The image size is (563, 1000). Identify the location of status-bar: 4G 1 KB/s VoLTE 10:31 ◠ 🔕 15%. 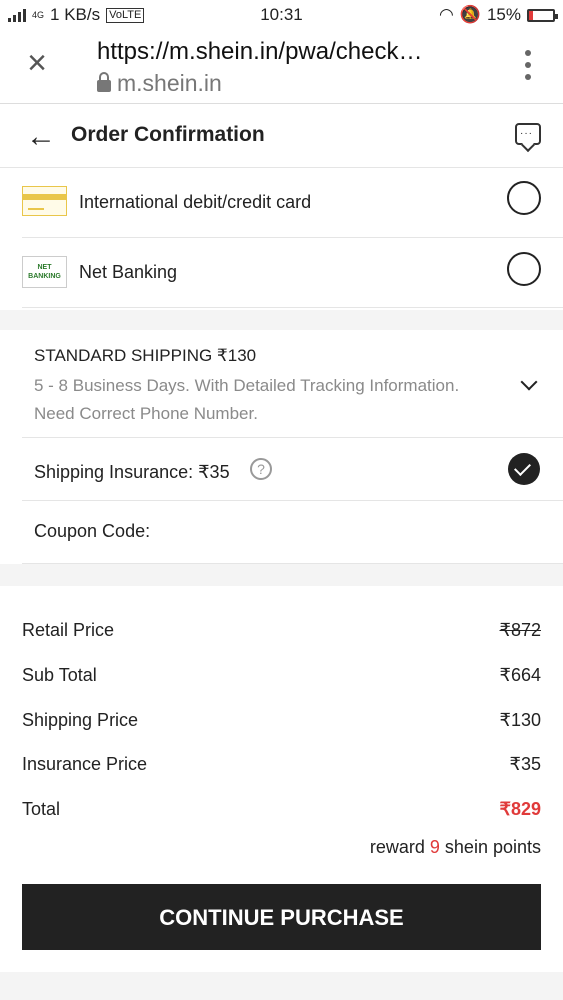
(281, 15).